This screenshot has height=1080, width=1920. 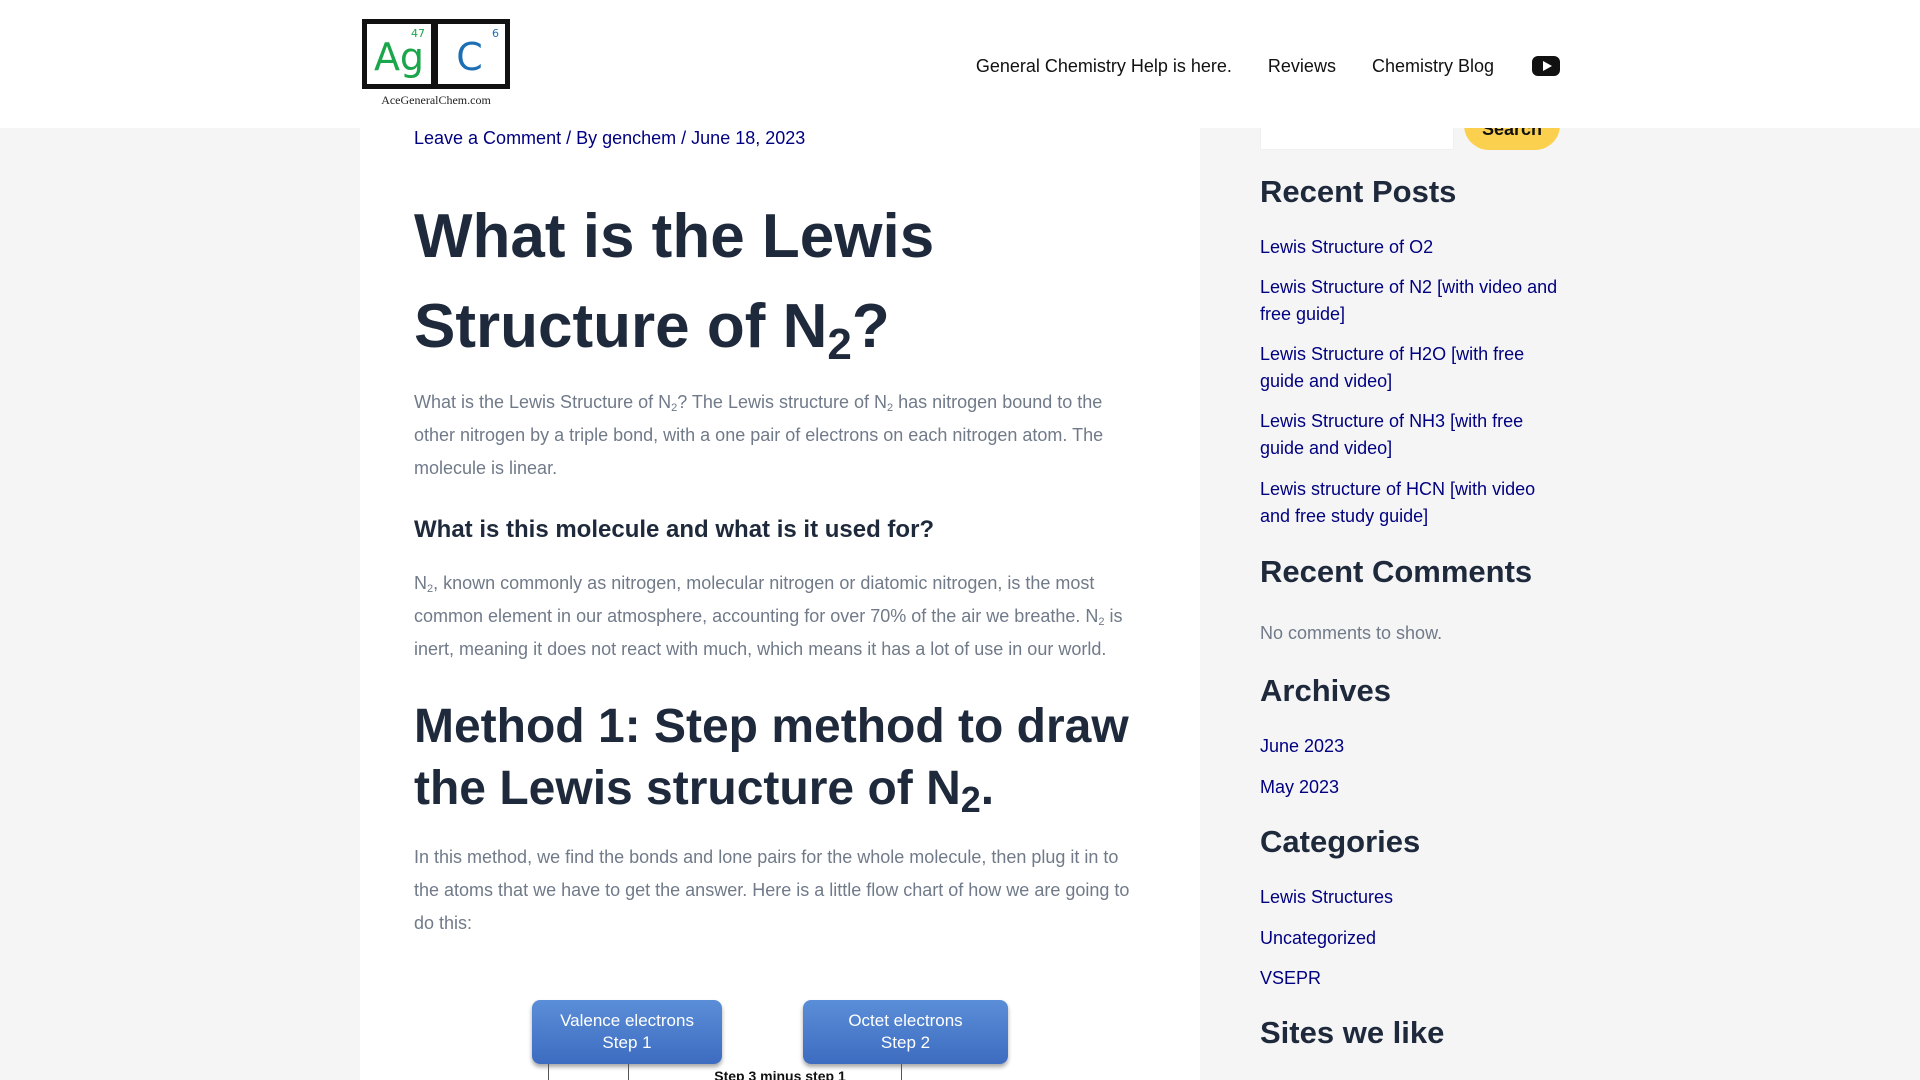 What do you see at coordinates (905, 1032) in the screenshot?
I see `flowchart-box-octet: Octet electrons Step 2` at bounding box center [905, 1032].